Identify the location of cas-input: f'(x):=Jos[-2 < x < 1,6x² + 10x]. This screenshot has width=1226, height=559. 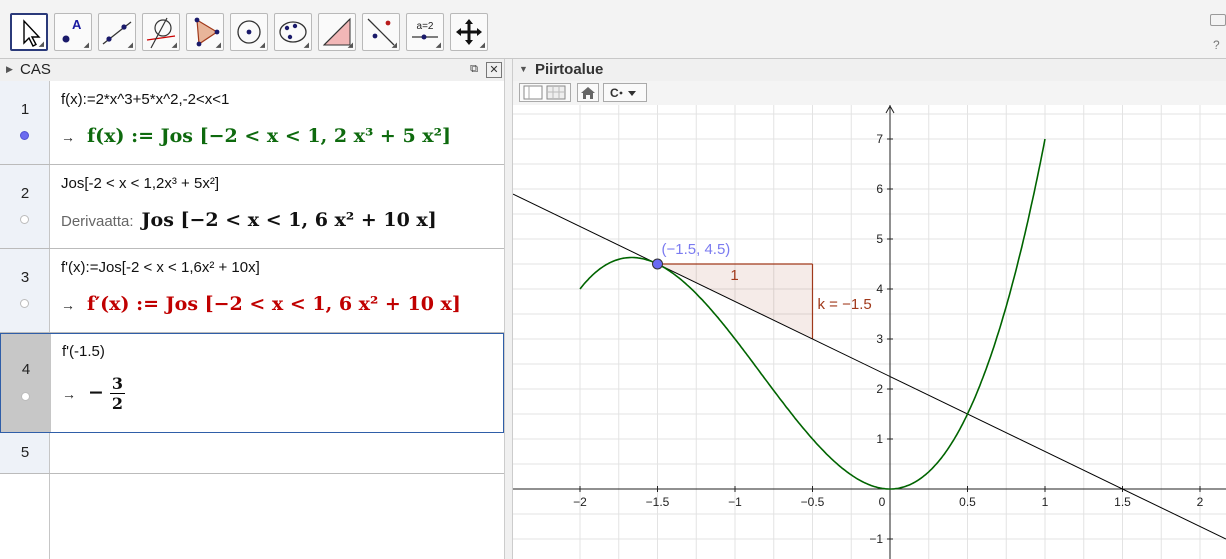
(160, 267).